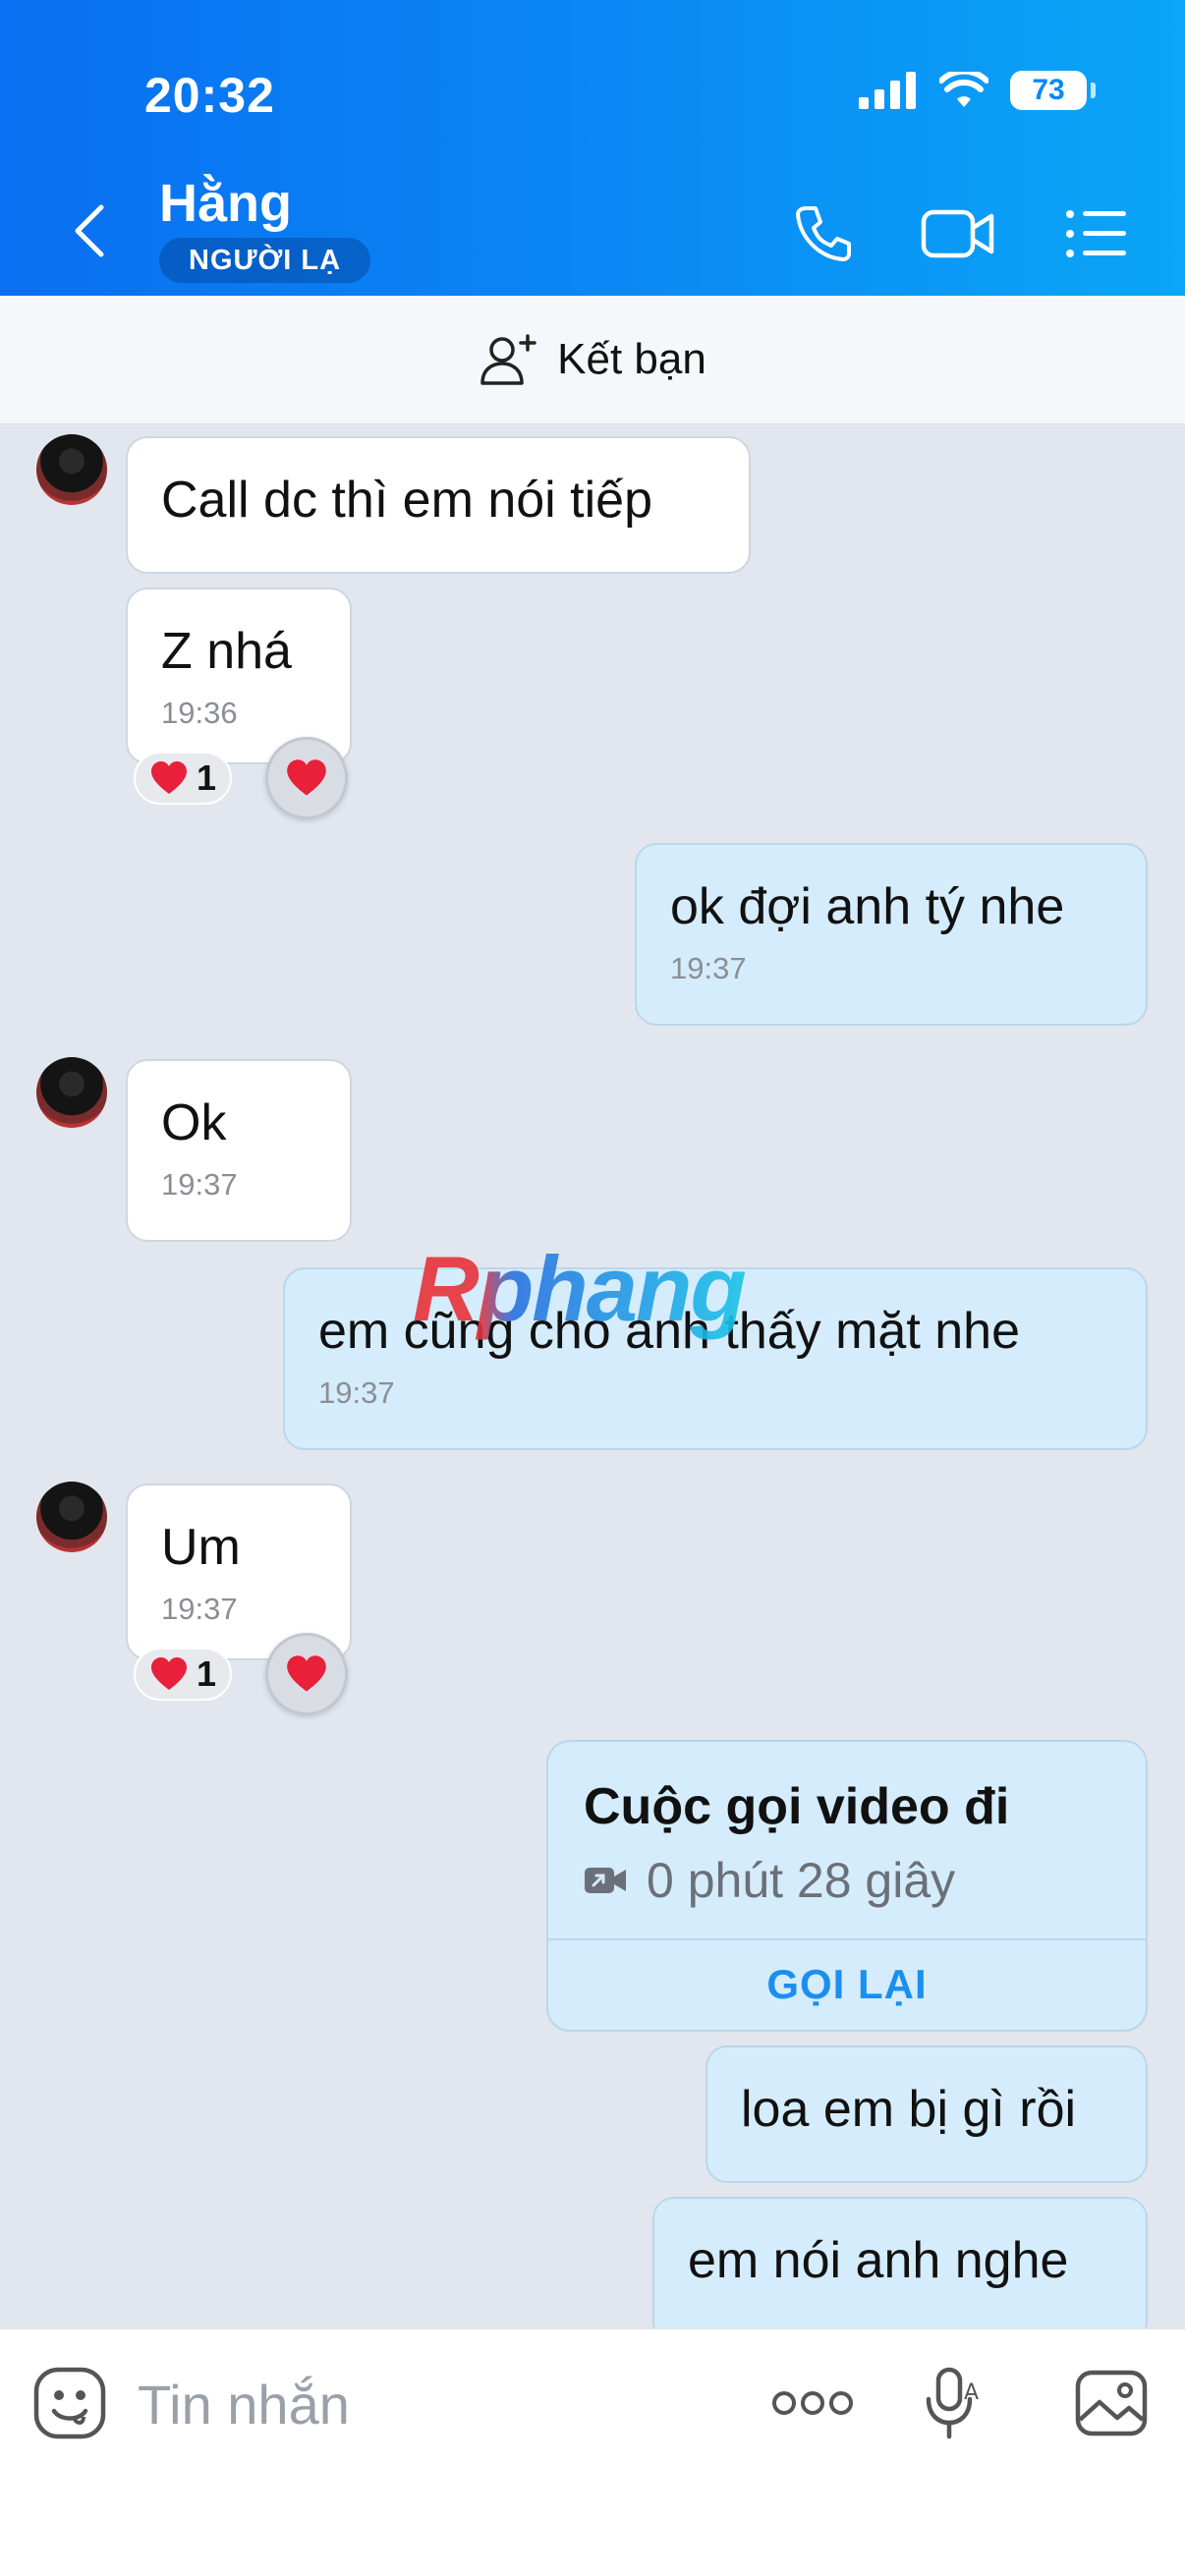  I want to click on status-icons: 73, so click(978, 90).